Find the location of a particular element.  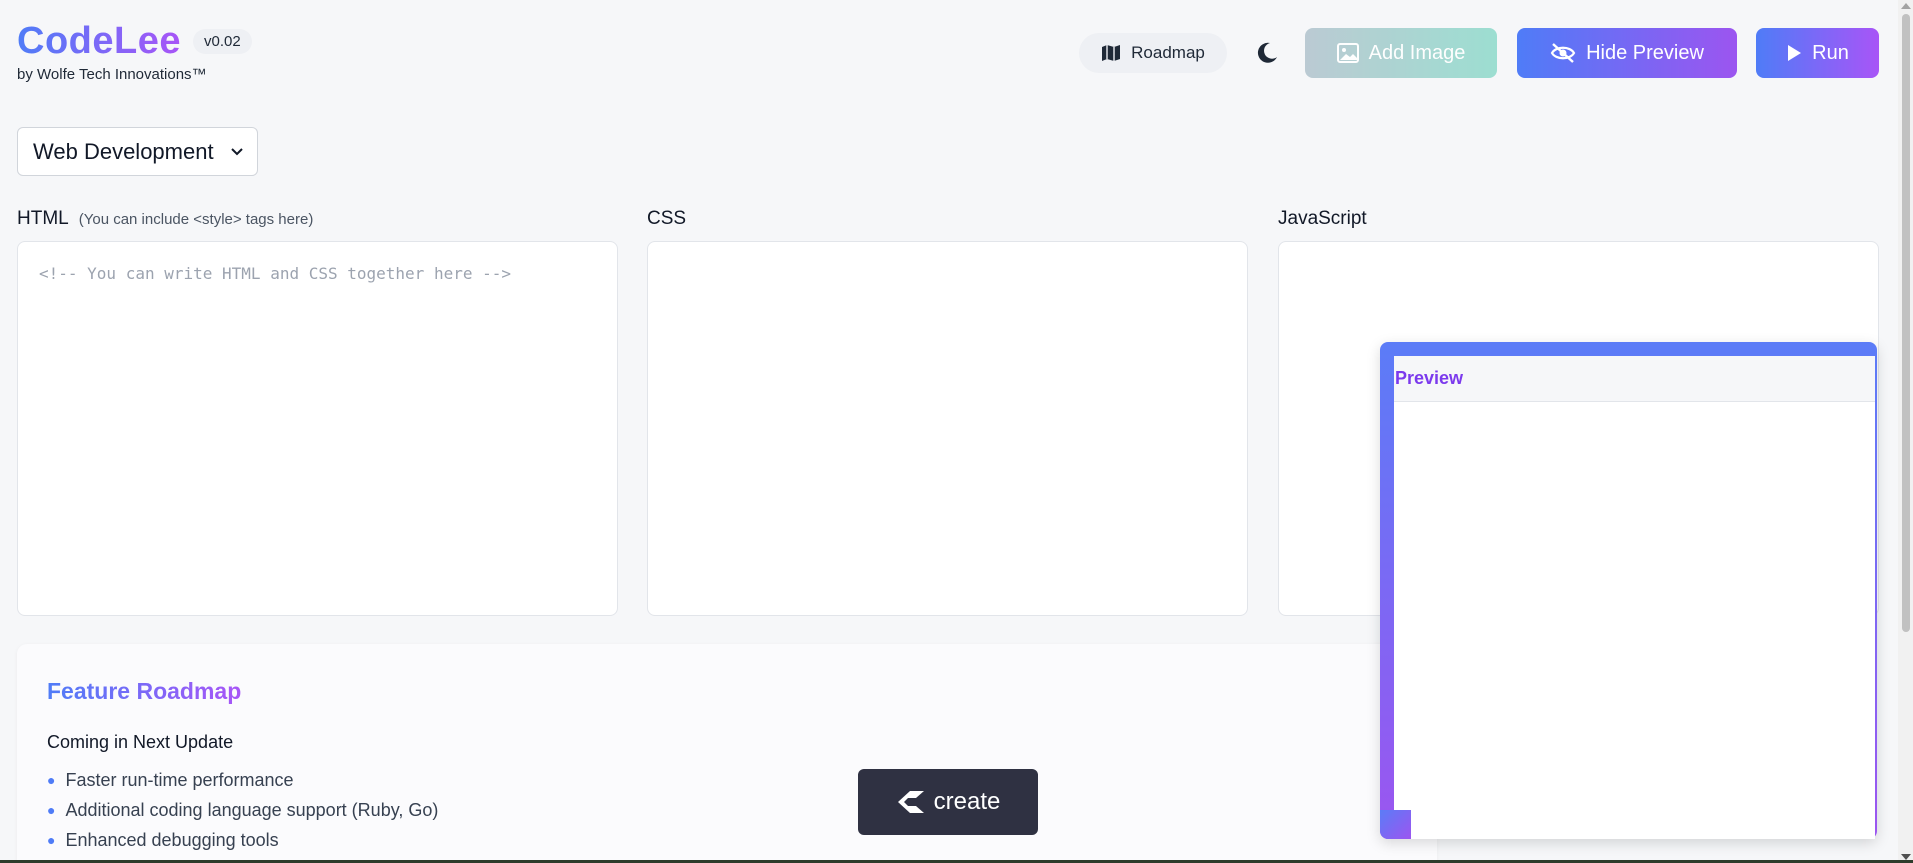

list-item: ● Enhanced debugging tools is located at coordinates (242, 840).